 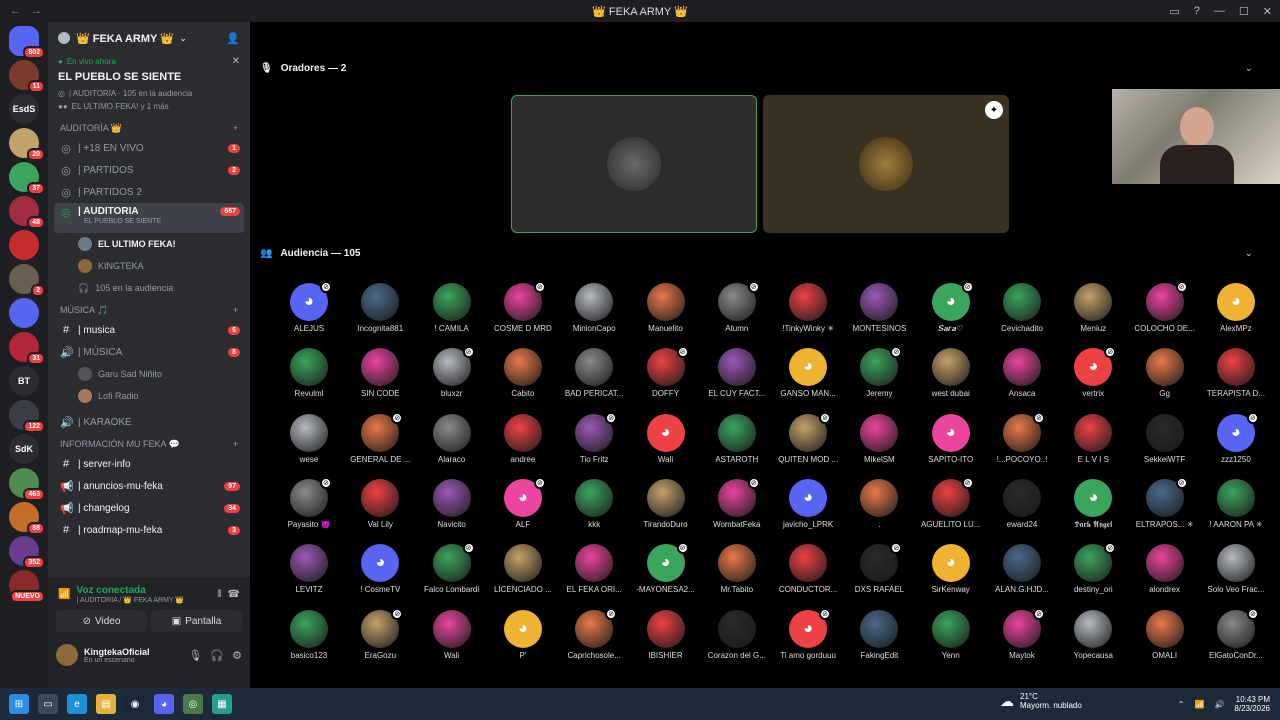 I want to click on voice-member: EL ULTIMO FEKA!, so click(x=164, y=244).